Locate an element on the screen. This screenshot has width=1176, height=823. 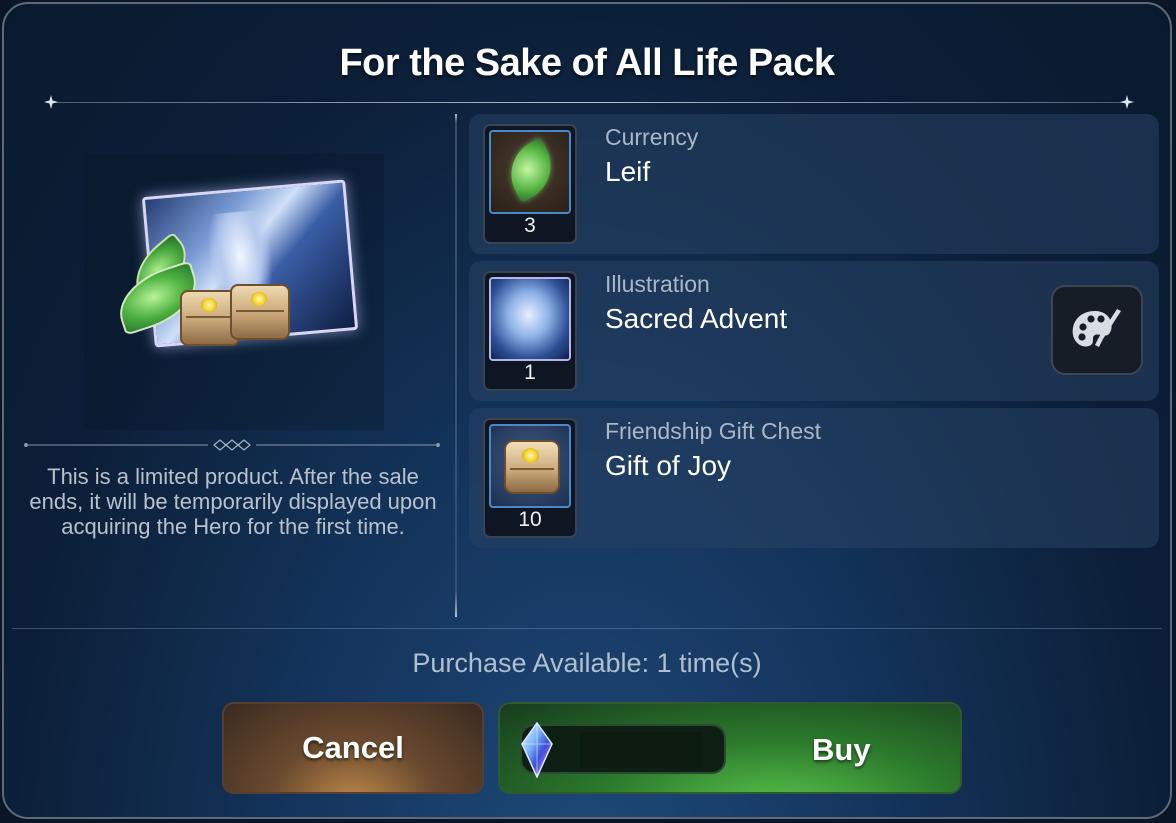
palette-icon is located at coordinates (1096, 328).